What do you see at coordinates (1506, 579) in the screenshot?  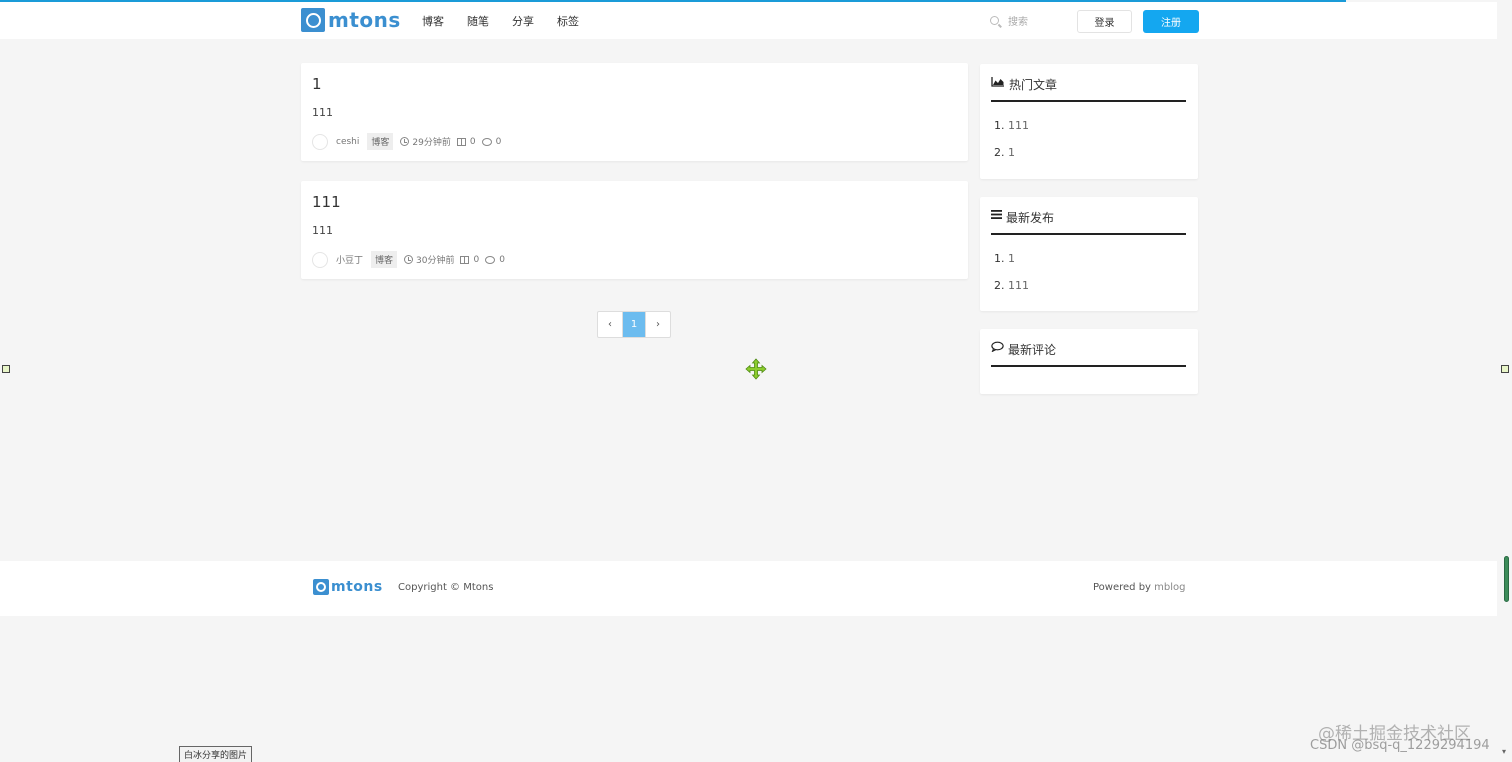 I see `scrollbar-thumb` at bounding box center [1506, 579].